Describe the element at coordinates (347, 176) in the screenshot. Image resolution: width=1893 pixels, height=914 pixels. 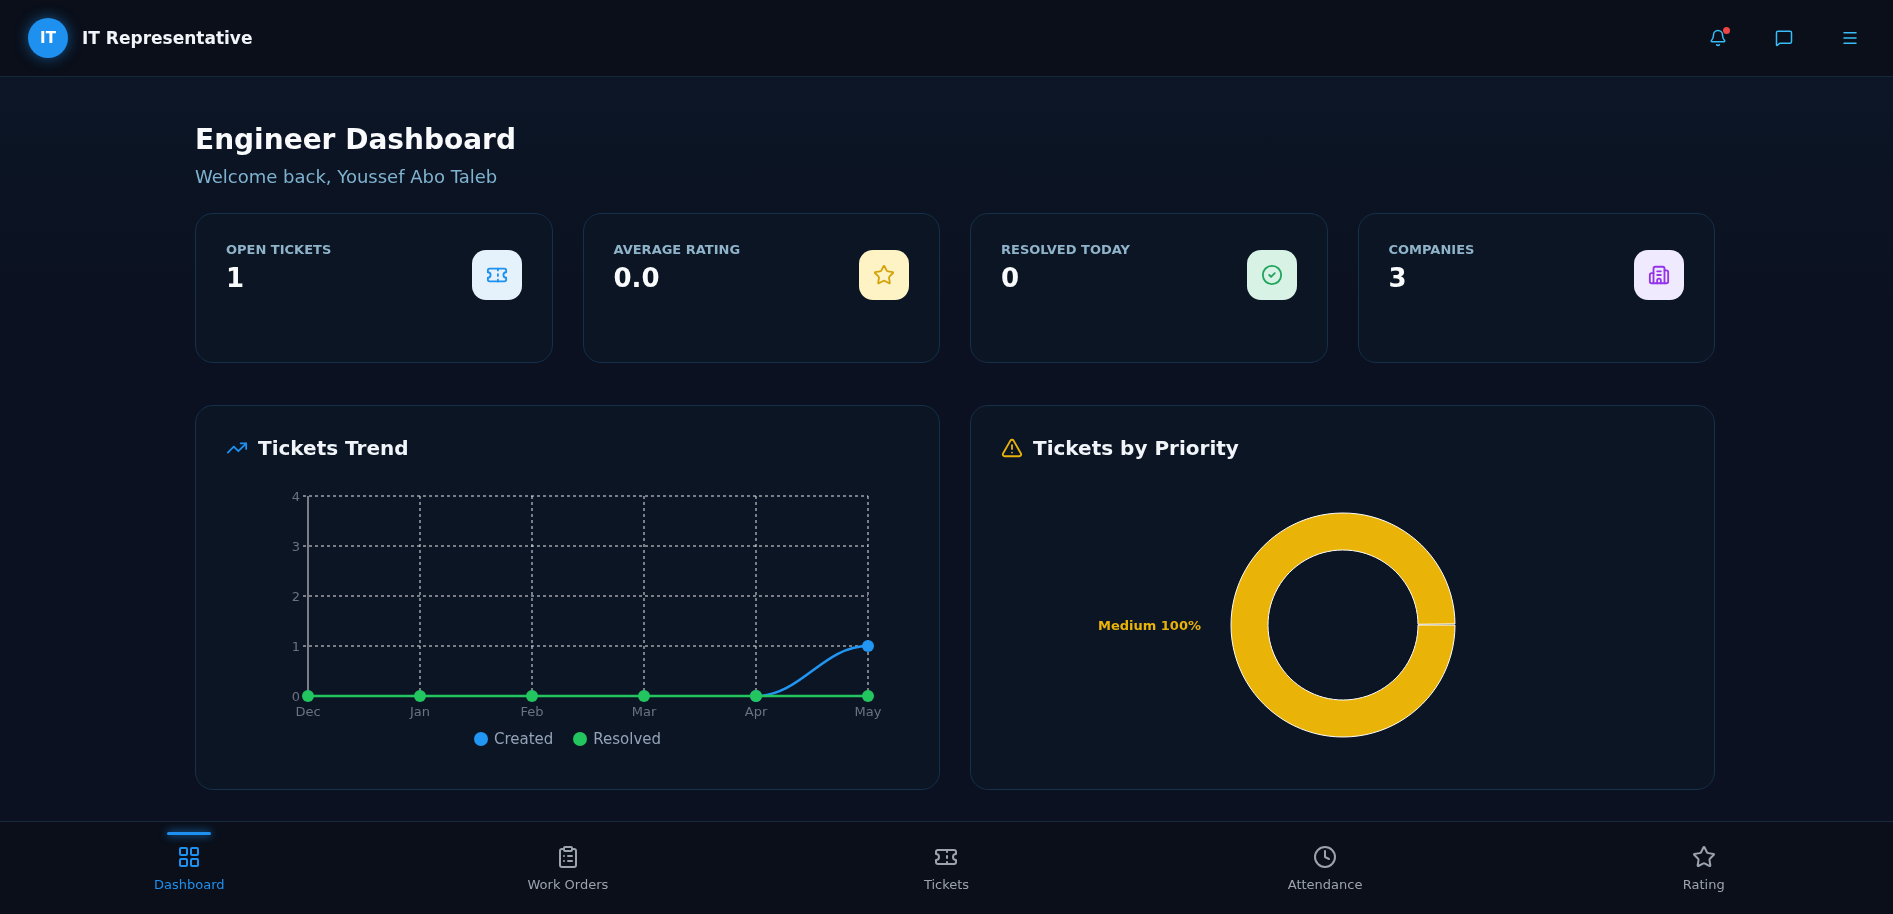
I see `page-subtitle: Welcome back, Youssef Abo Taleb` at that location.